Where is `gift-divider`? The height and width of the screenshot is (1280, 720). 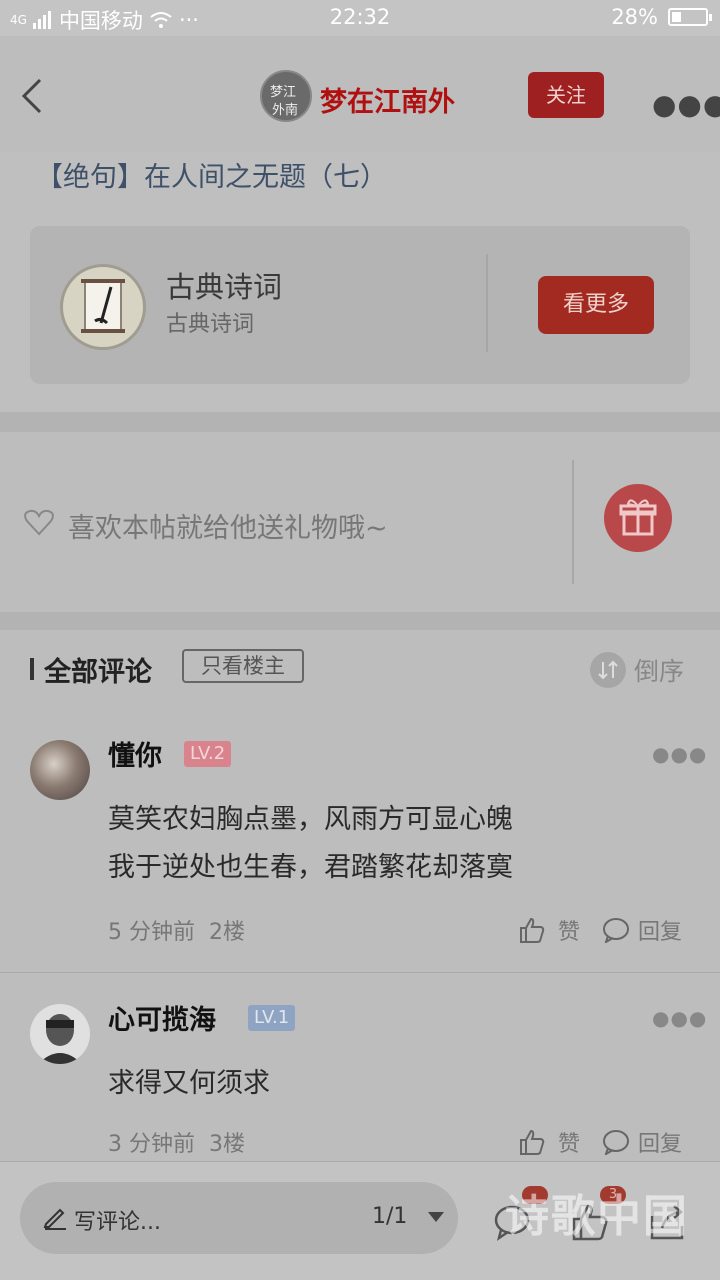 gift-divider is located at coordinates (573, 522).